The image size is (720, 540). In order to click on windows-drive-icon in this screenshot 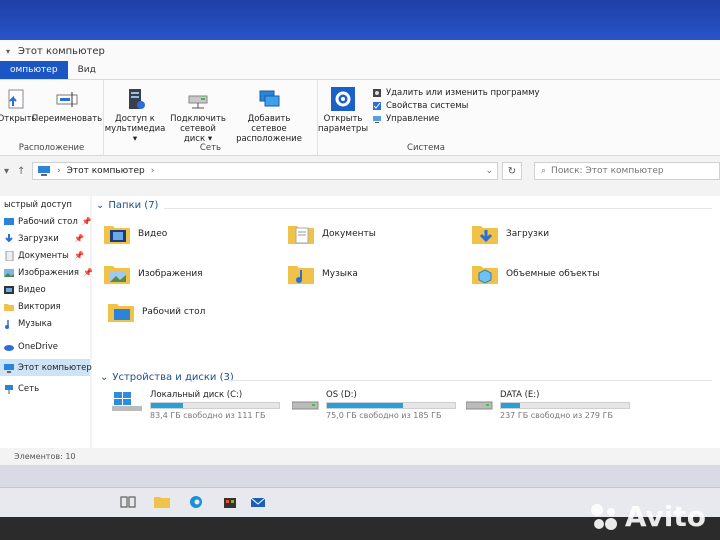, I will do `click(127, 401)`.